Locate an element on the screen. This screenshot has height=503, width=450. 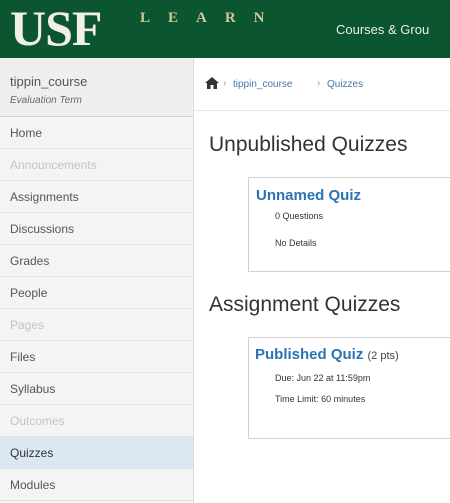
course-title-box: tippin_course Evaluation Term is located at coordinates (96, 87).